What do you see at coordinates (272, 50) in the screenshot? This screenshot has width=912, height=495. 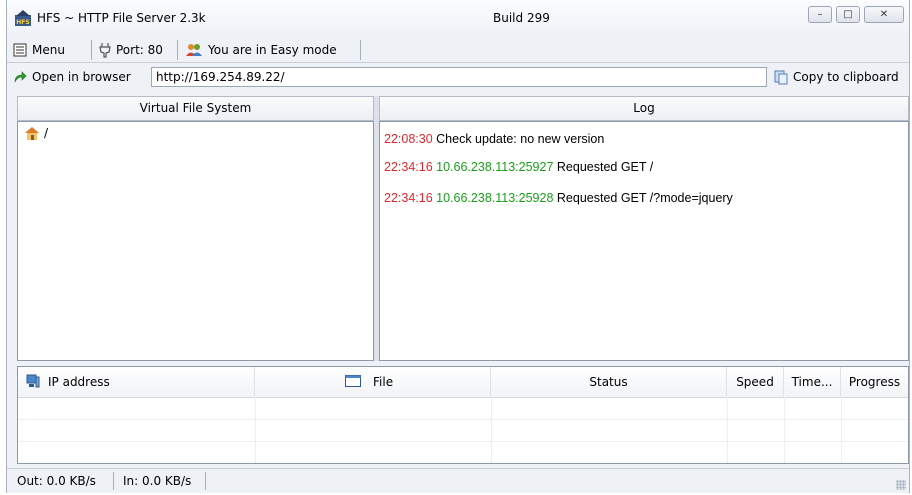 I see `mode-label: You are in Easy mode` at bounding box center [272, 50].